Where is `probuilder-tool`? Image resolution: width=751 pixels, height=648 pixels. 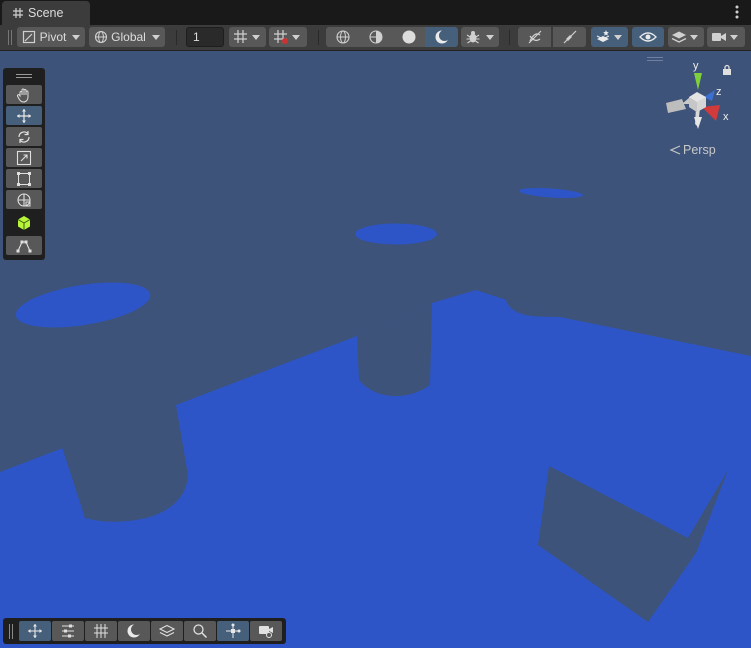
probuilder-tool is located at coordinates (24, 245).